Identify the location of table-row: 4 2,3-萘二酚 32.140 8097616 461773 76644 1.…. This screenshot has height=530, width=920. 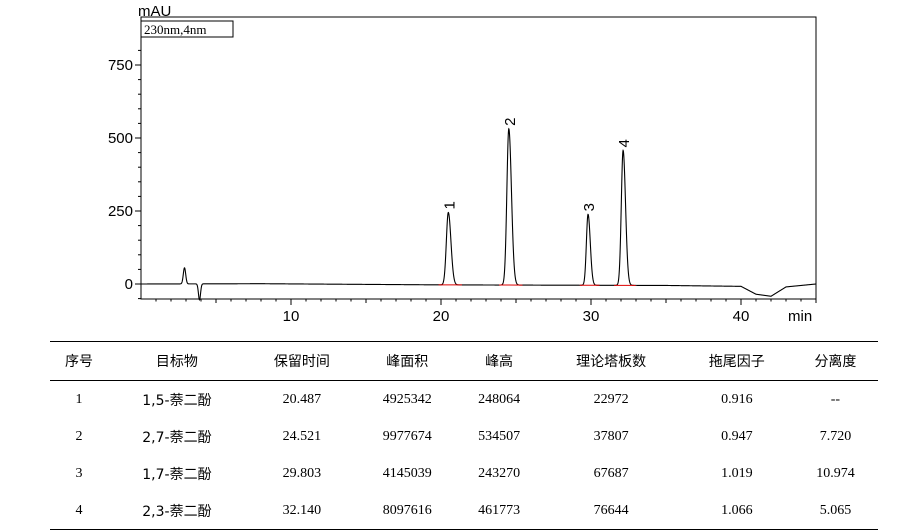
(464, 511).